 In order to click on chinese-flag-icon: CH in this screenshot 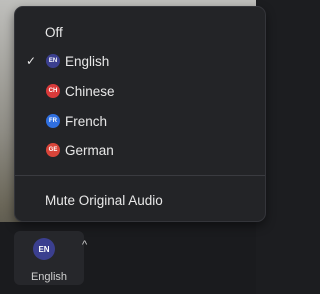, I will do `click(53, 91)`.